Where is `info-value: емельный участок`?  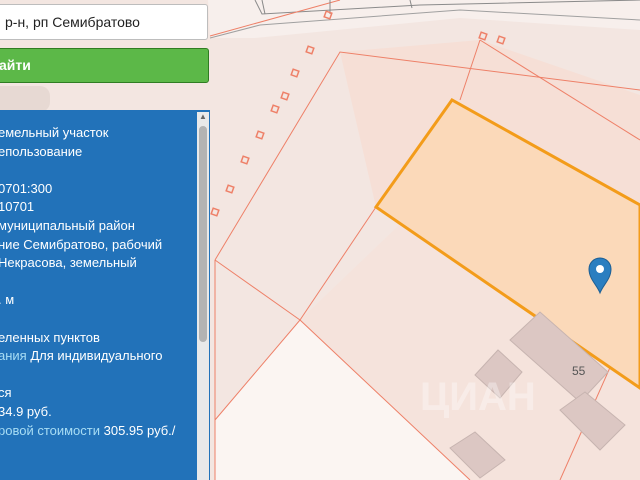 info-value: емельный участок is located at coordinates (54, 132).